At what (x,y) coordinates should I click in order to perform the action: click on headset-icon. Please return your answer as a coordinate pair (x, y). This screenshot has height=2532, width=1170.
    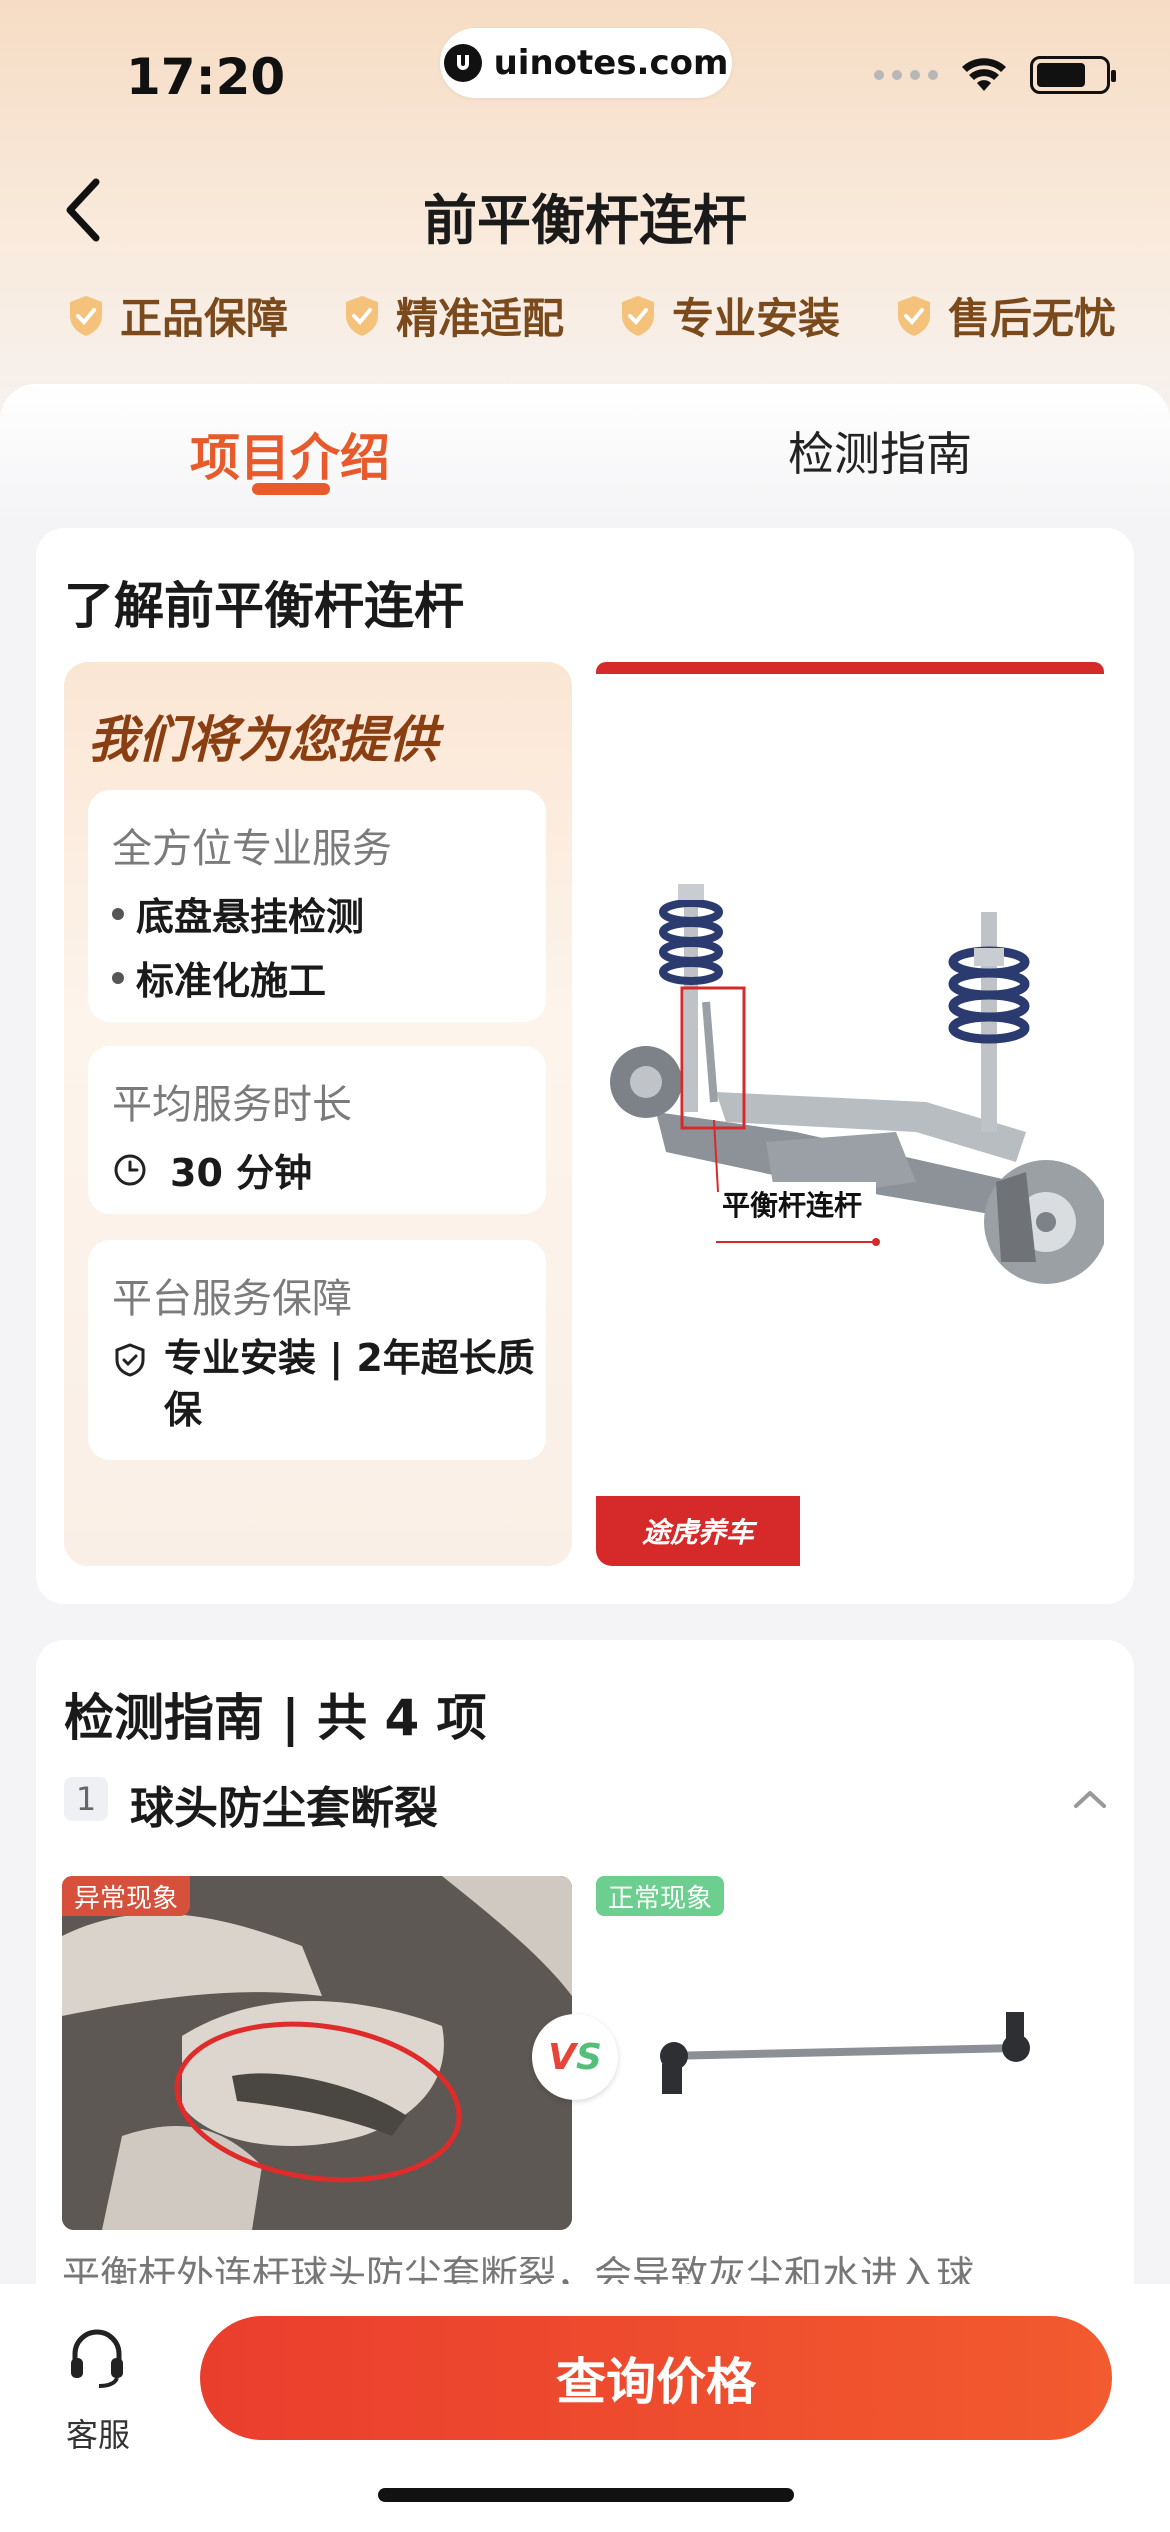
    Looking at the image, I should click on (97, 2358).